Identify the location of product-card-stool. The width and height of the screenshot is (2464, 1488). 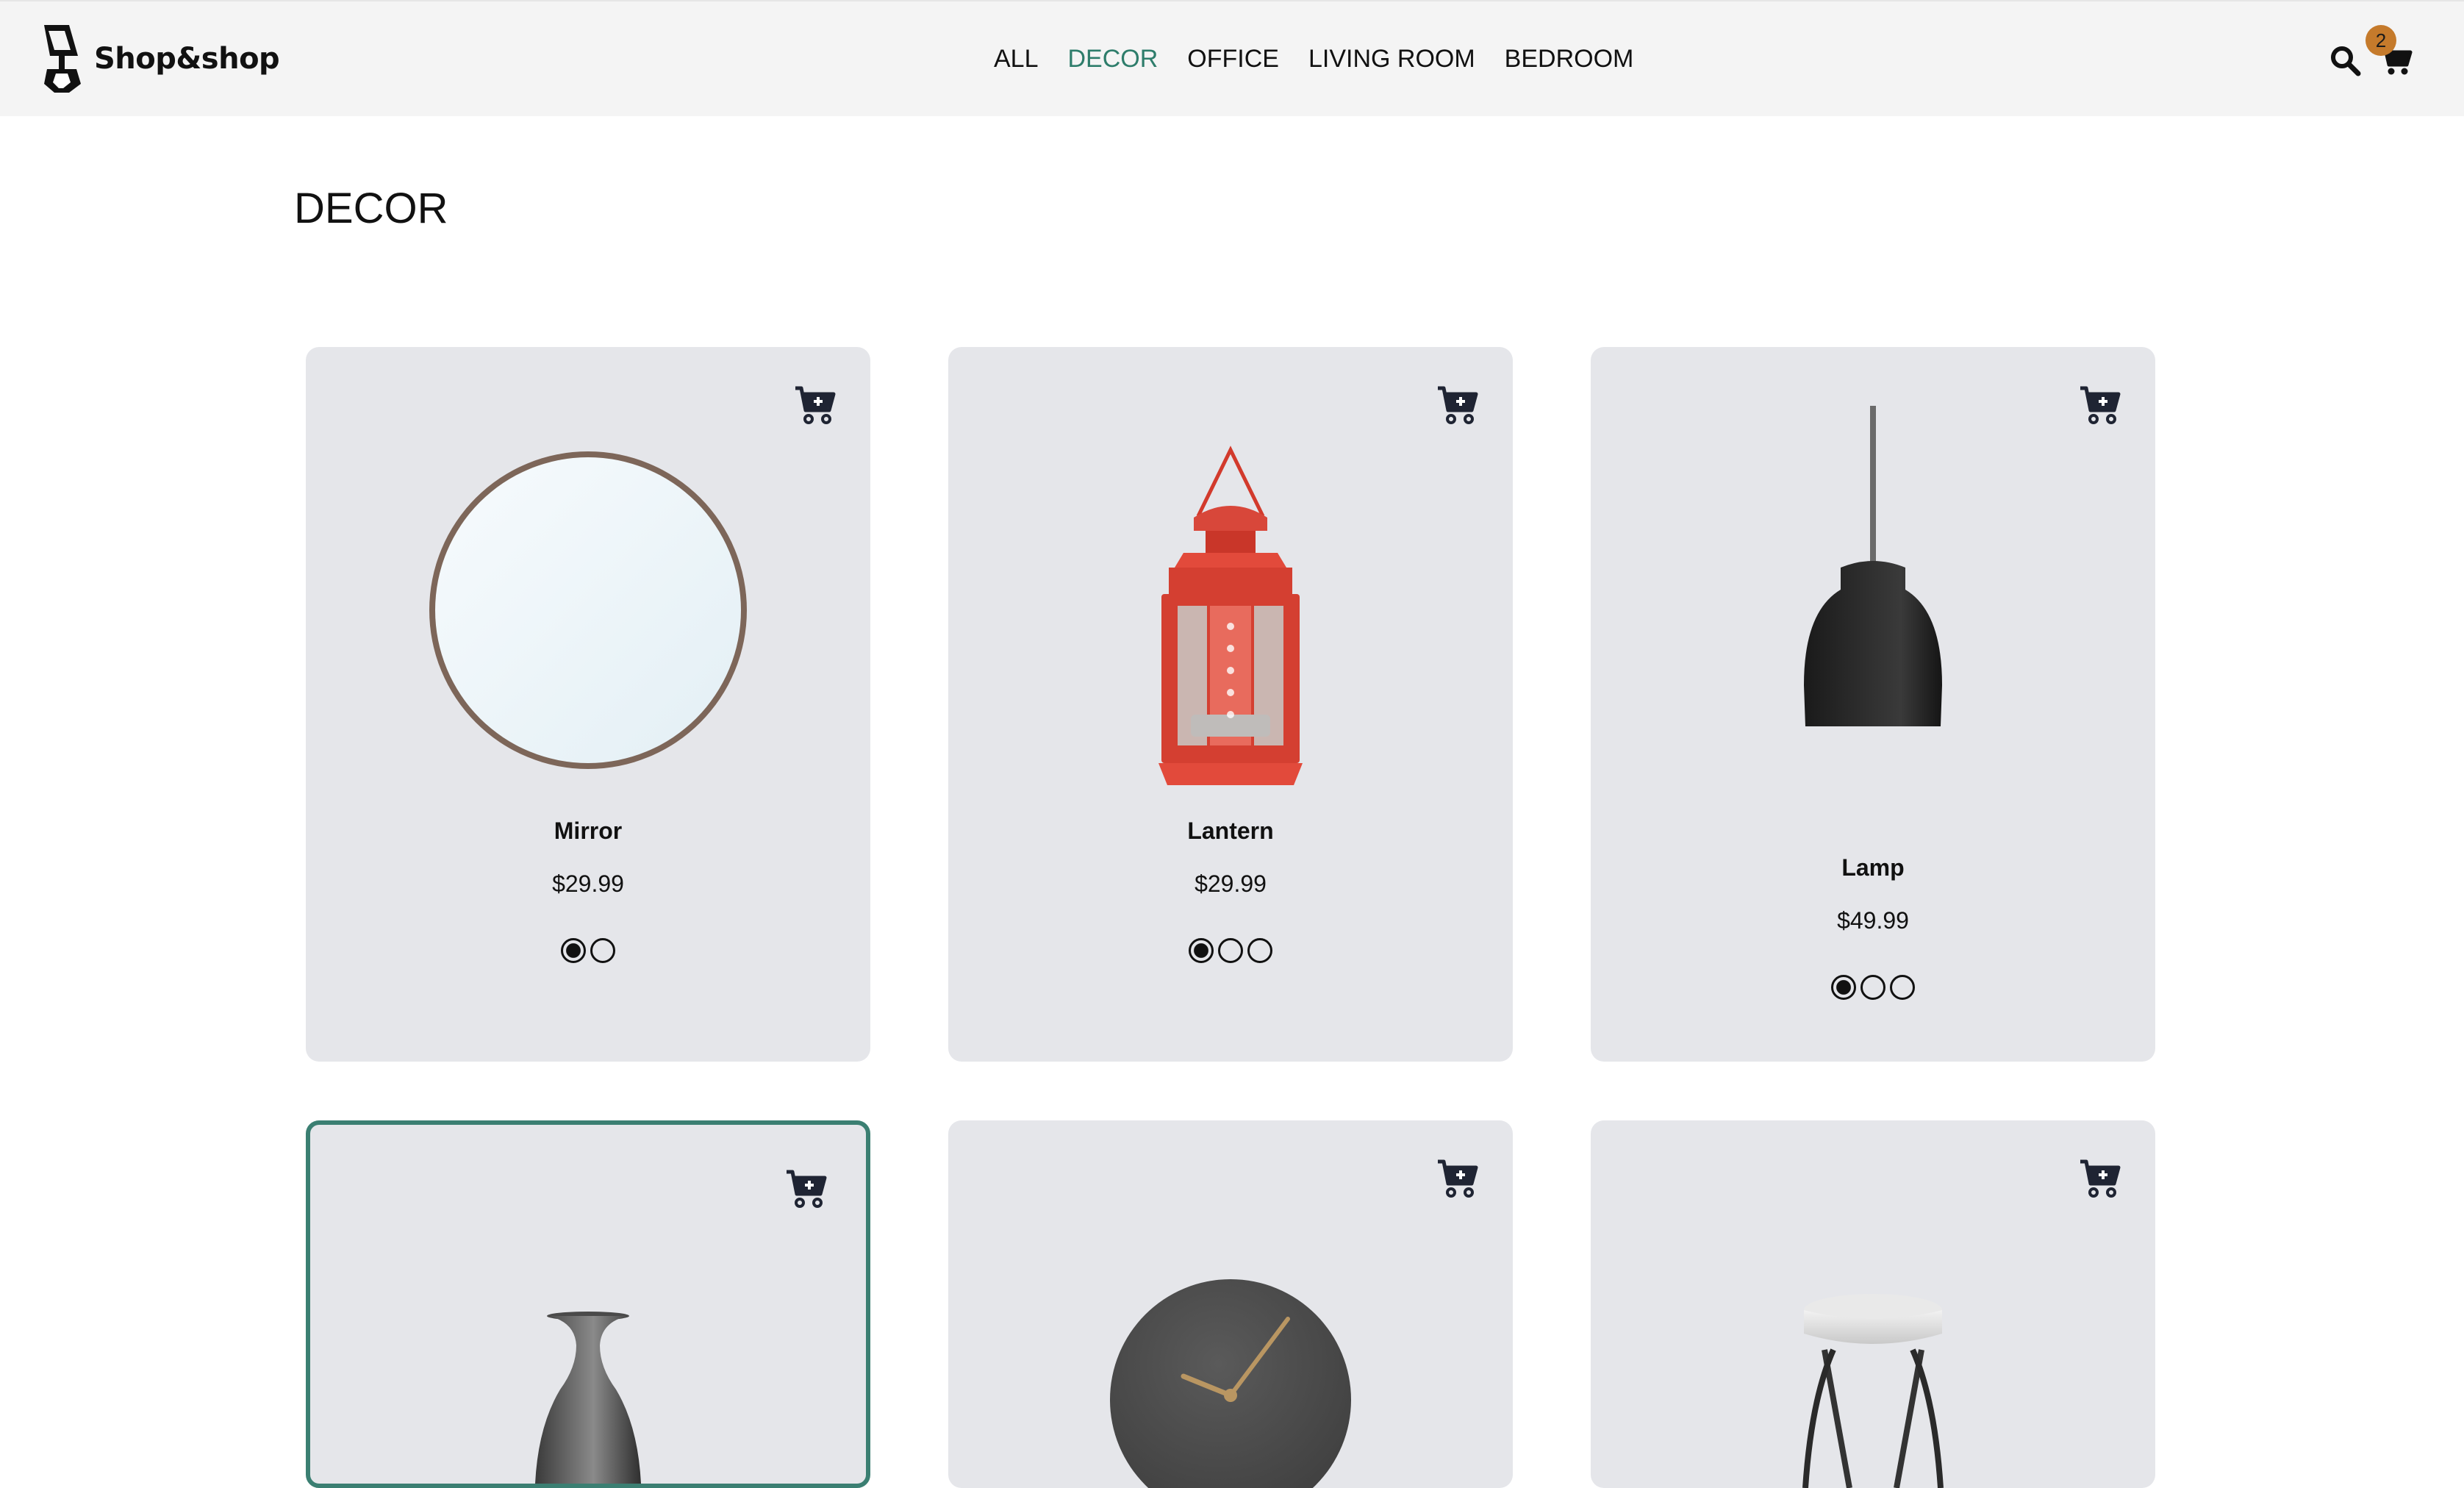
(1873, 1304).